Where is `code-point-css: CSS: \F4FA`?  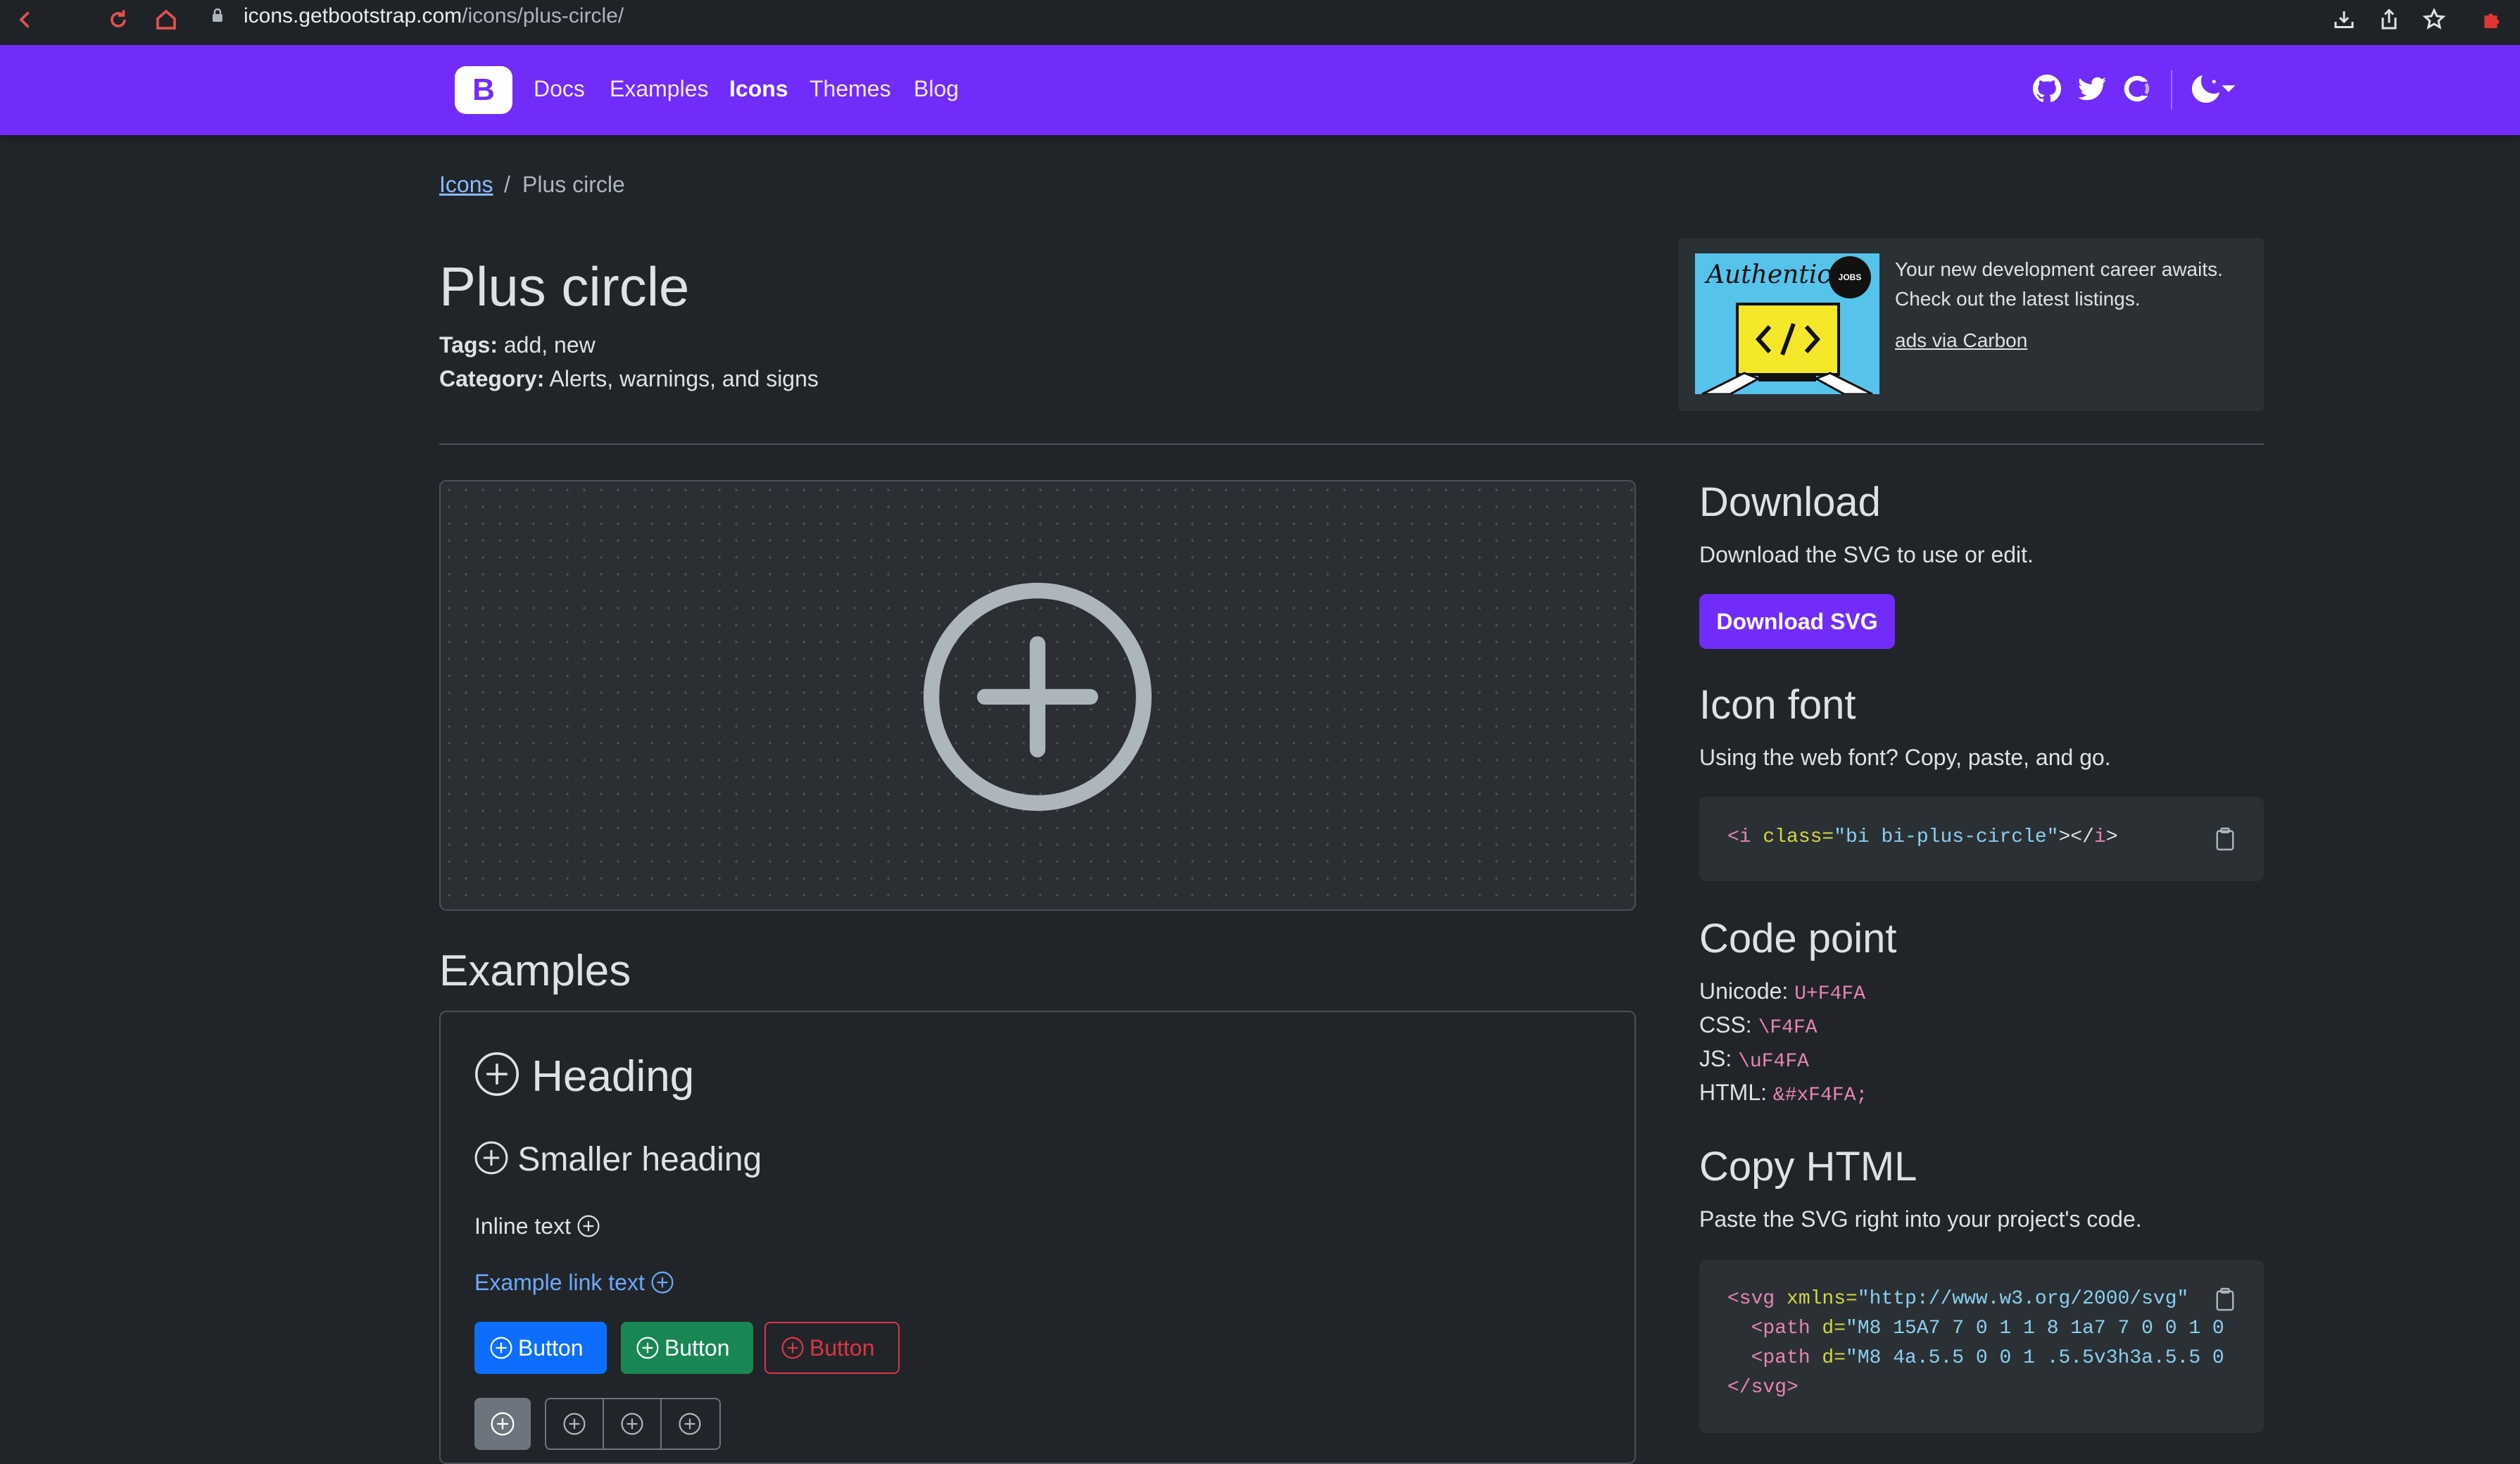
code-point-css: CSS: \F4FA is located at coordinates (1758, 1026).